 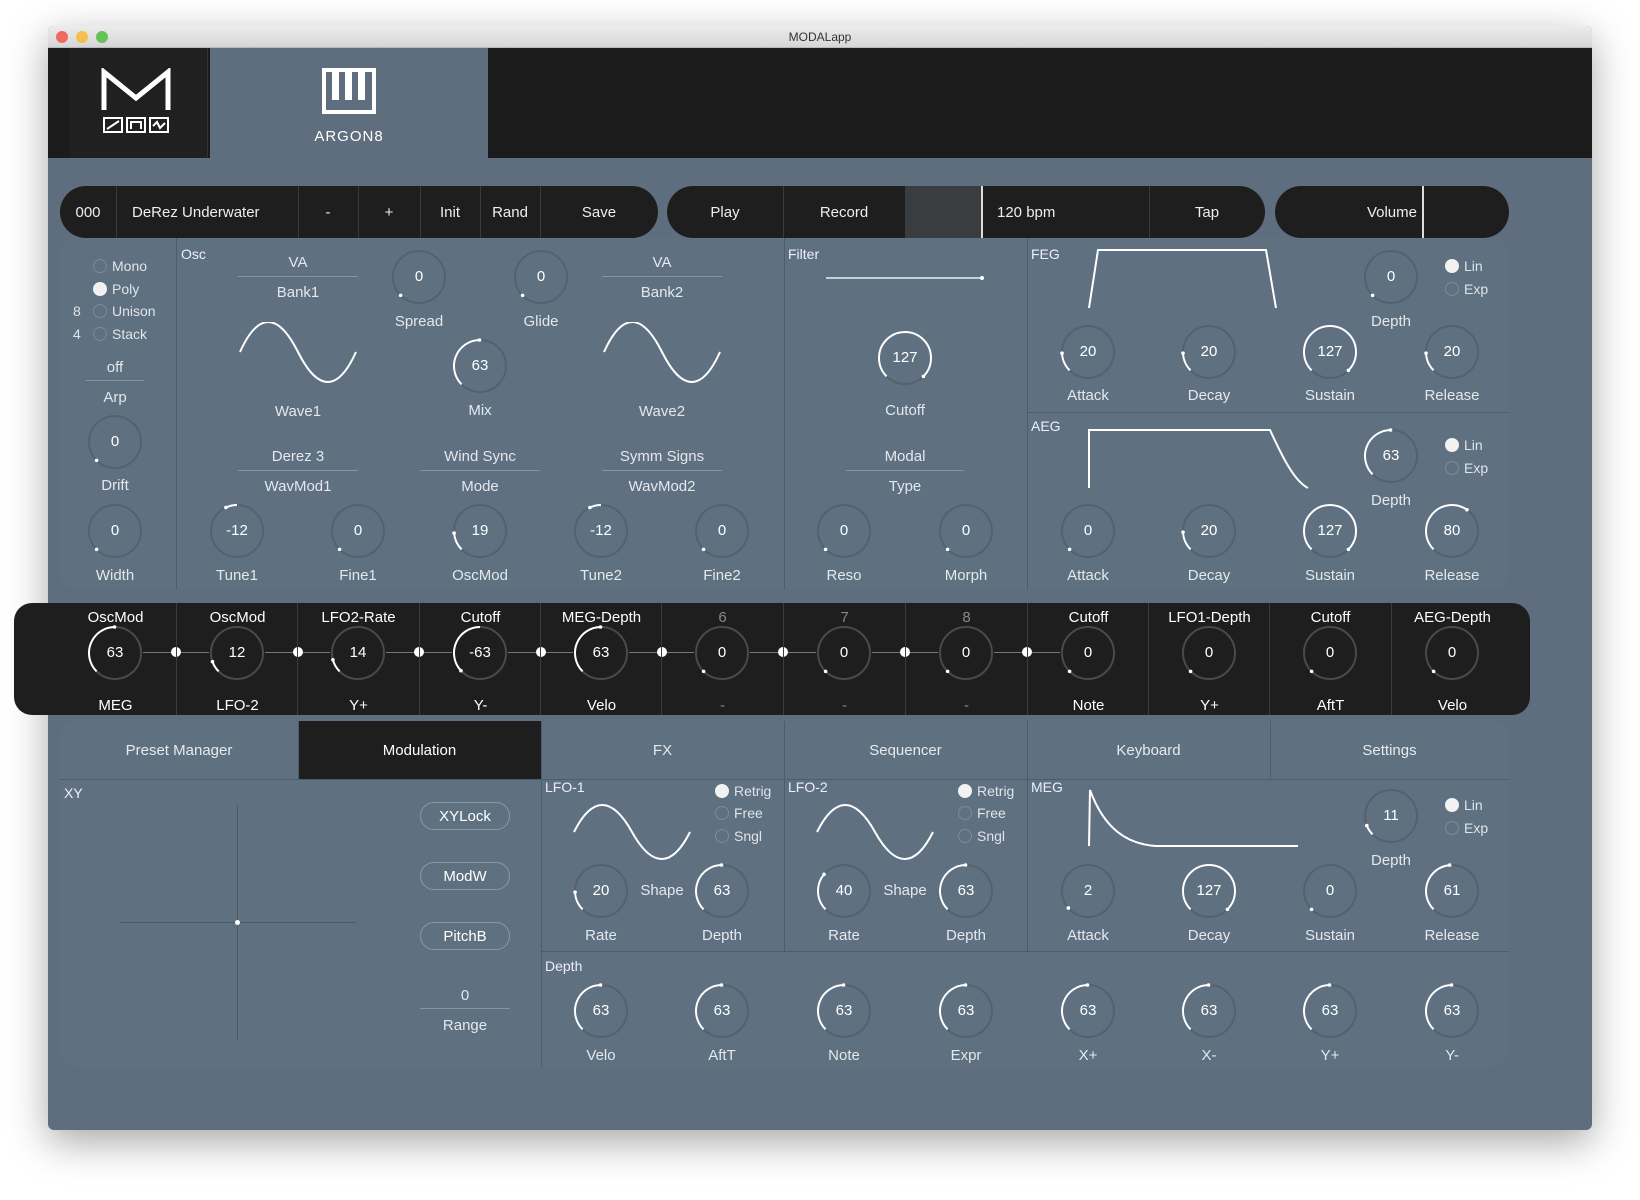 What do you see at coordinates (966, 891) in the screenshot?
I see `lfo2-depth-knob: 63` at bounding box center [966, 891].